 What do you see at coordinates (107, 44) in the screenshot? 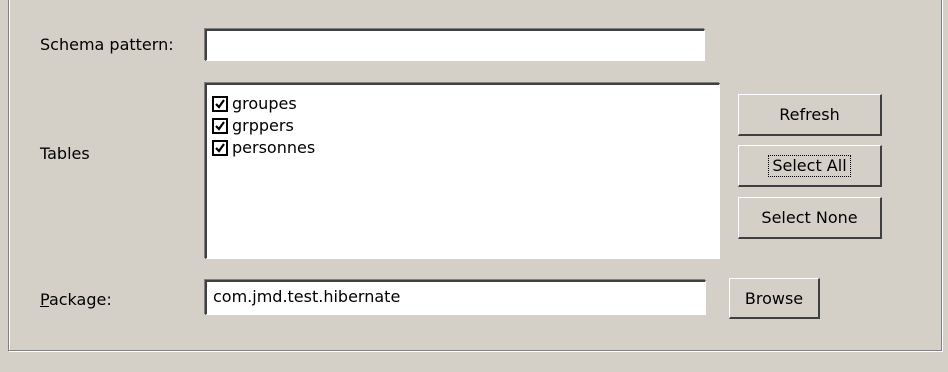
I see `schema-pattern-label: Schema pattern:` at bounding box center [107, 44].